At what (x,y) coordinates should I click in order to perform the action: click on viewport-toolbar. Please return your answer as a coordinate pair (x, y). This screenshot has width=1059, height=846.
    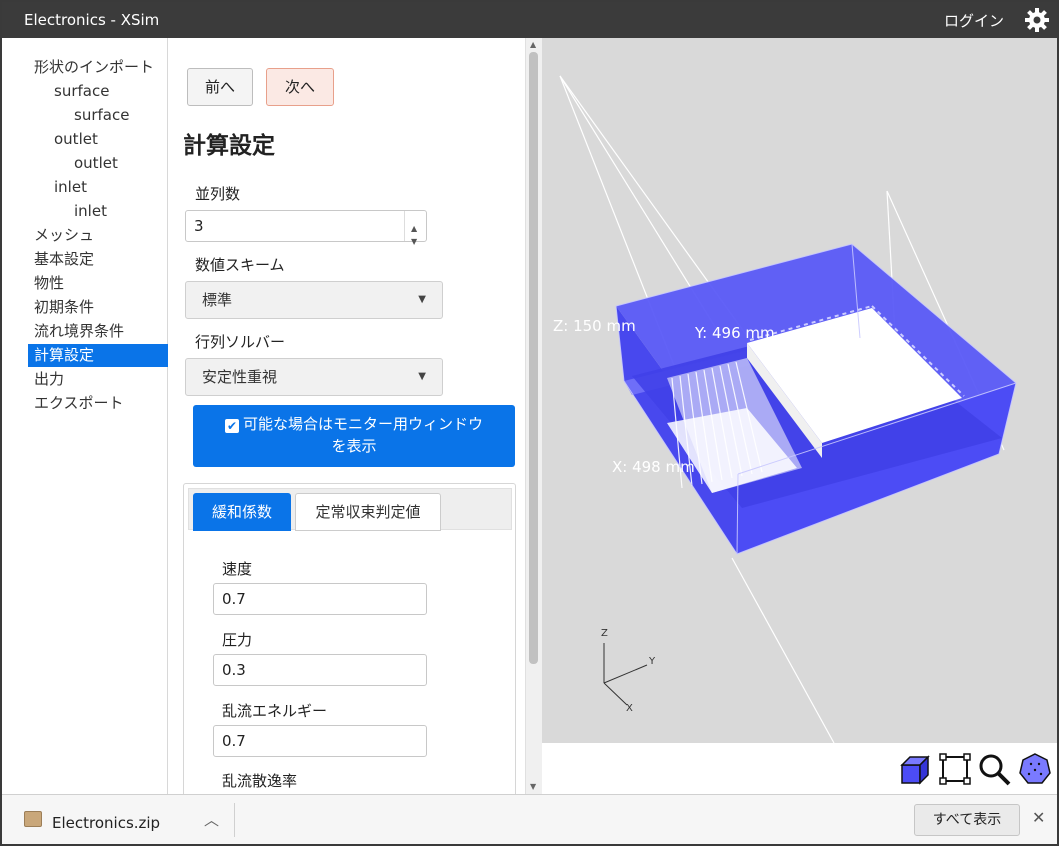
    Looking at the image, I should click on (799, 768).